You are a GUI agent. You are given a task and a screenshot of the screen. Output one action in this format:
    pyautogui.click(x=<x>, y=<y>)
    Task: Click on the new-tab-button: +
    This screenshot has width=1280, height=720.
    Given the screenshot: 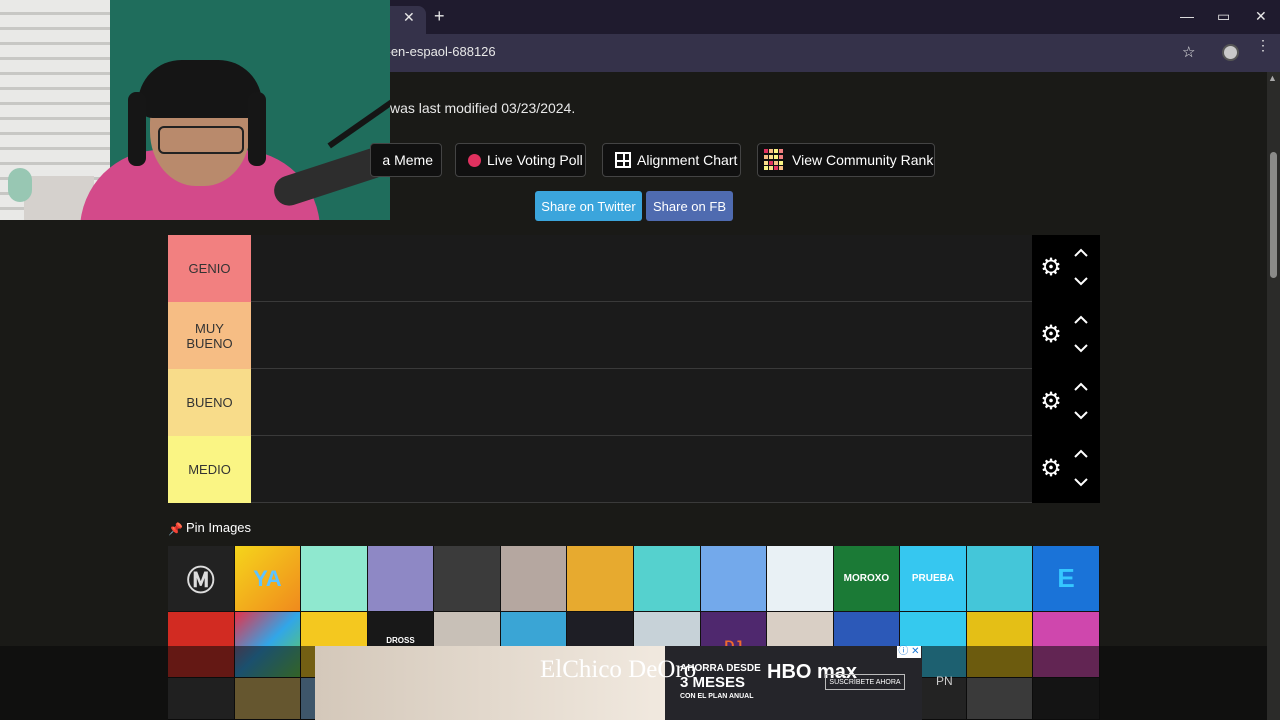 What is the action you would take?
    pyautogui.click(x=439, y=16)
    